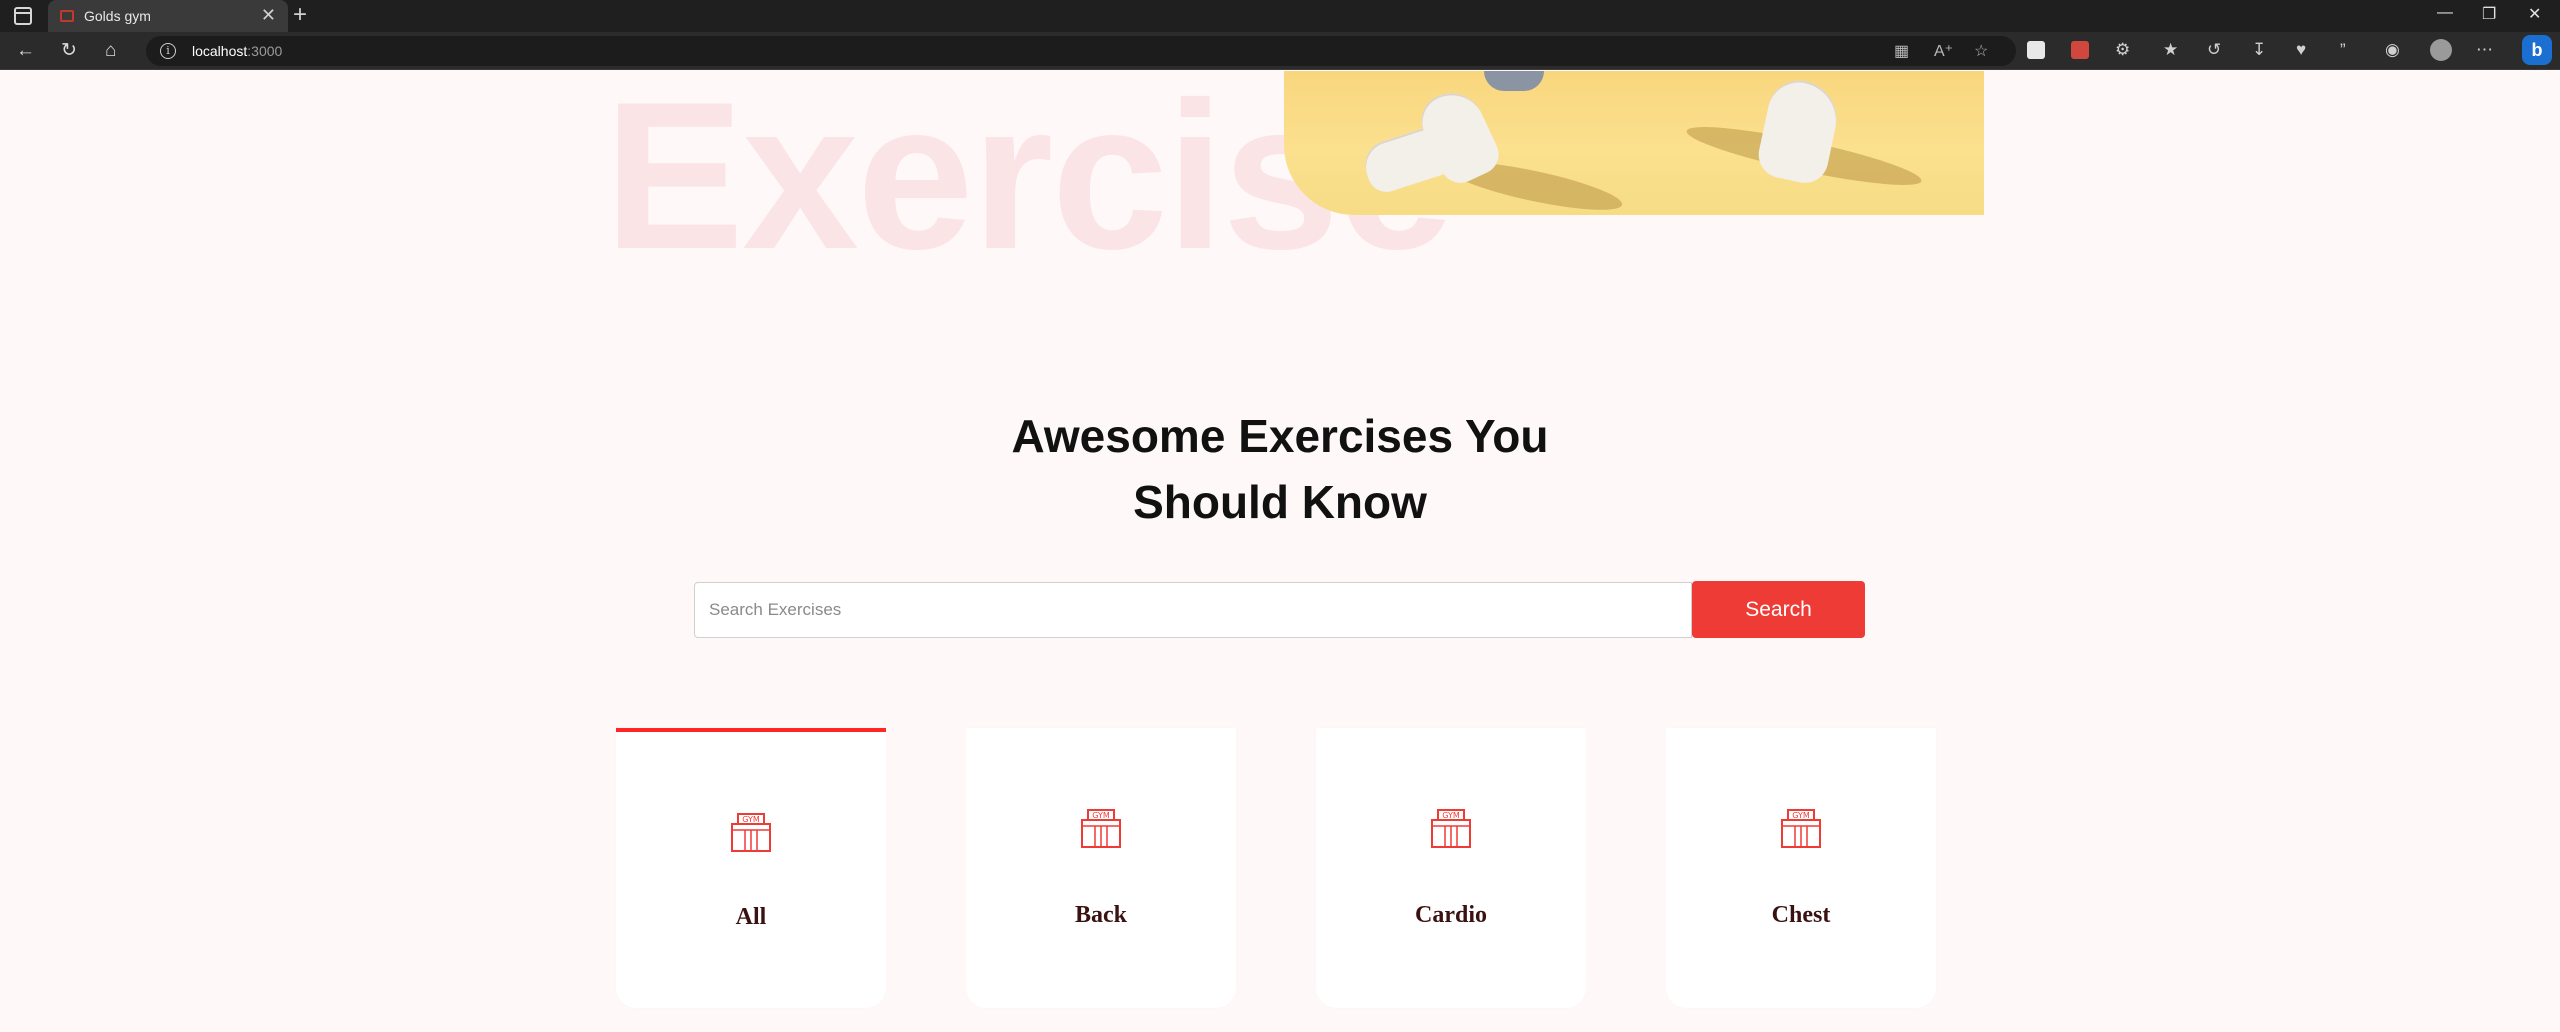 The image size is (2560, 1032). I want to click on security-icon: ◉, so click(2392, 50).